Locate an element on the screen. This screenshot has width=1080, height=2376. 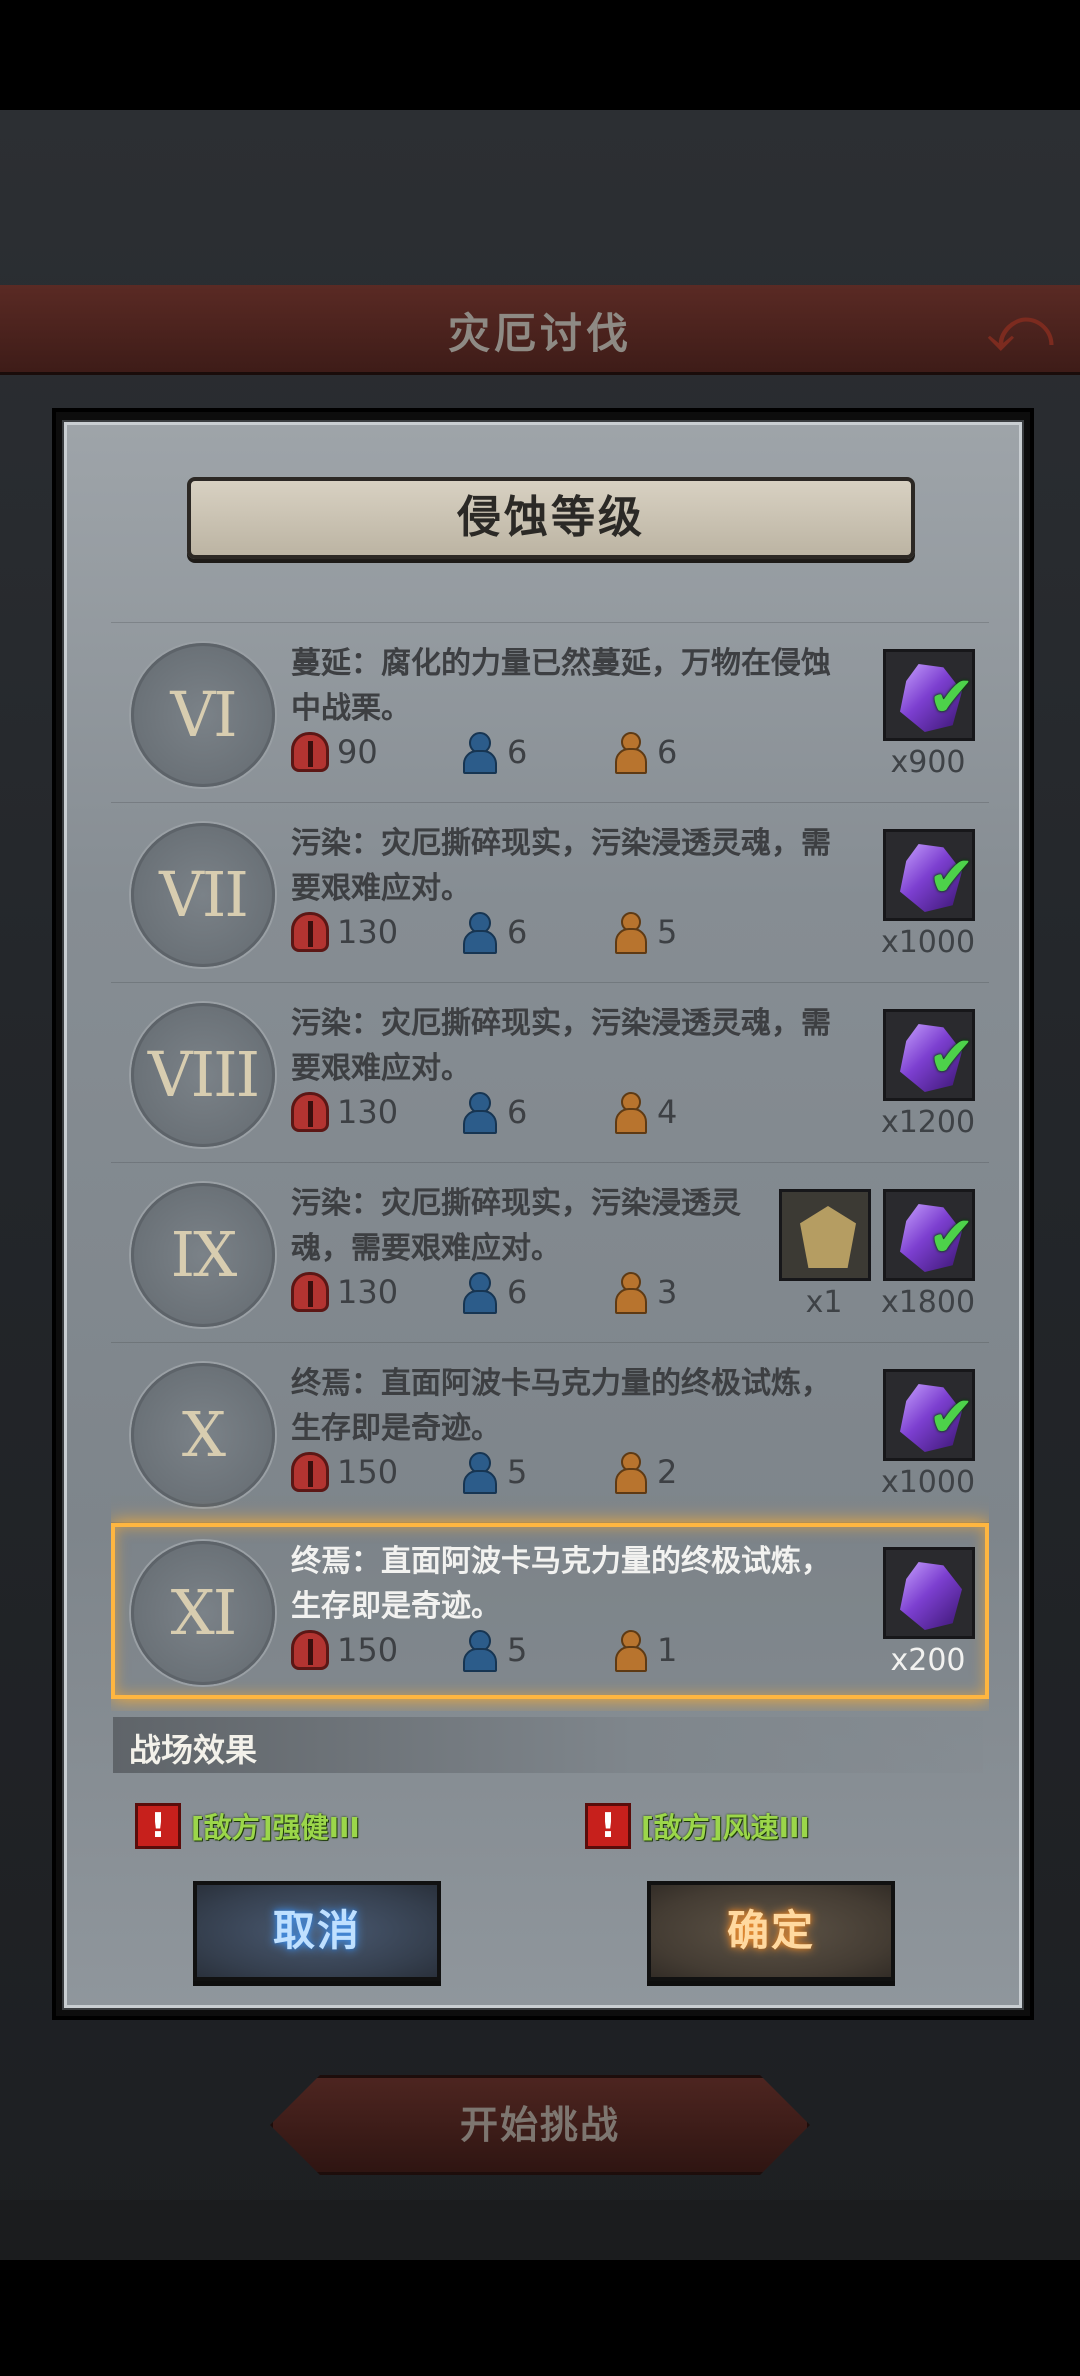
stat-revives: 1 is located at coordinates (644, 1650).